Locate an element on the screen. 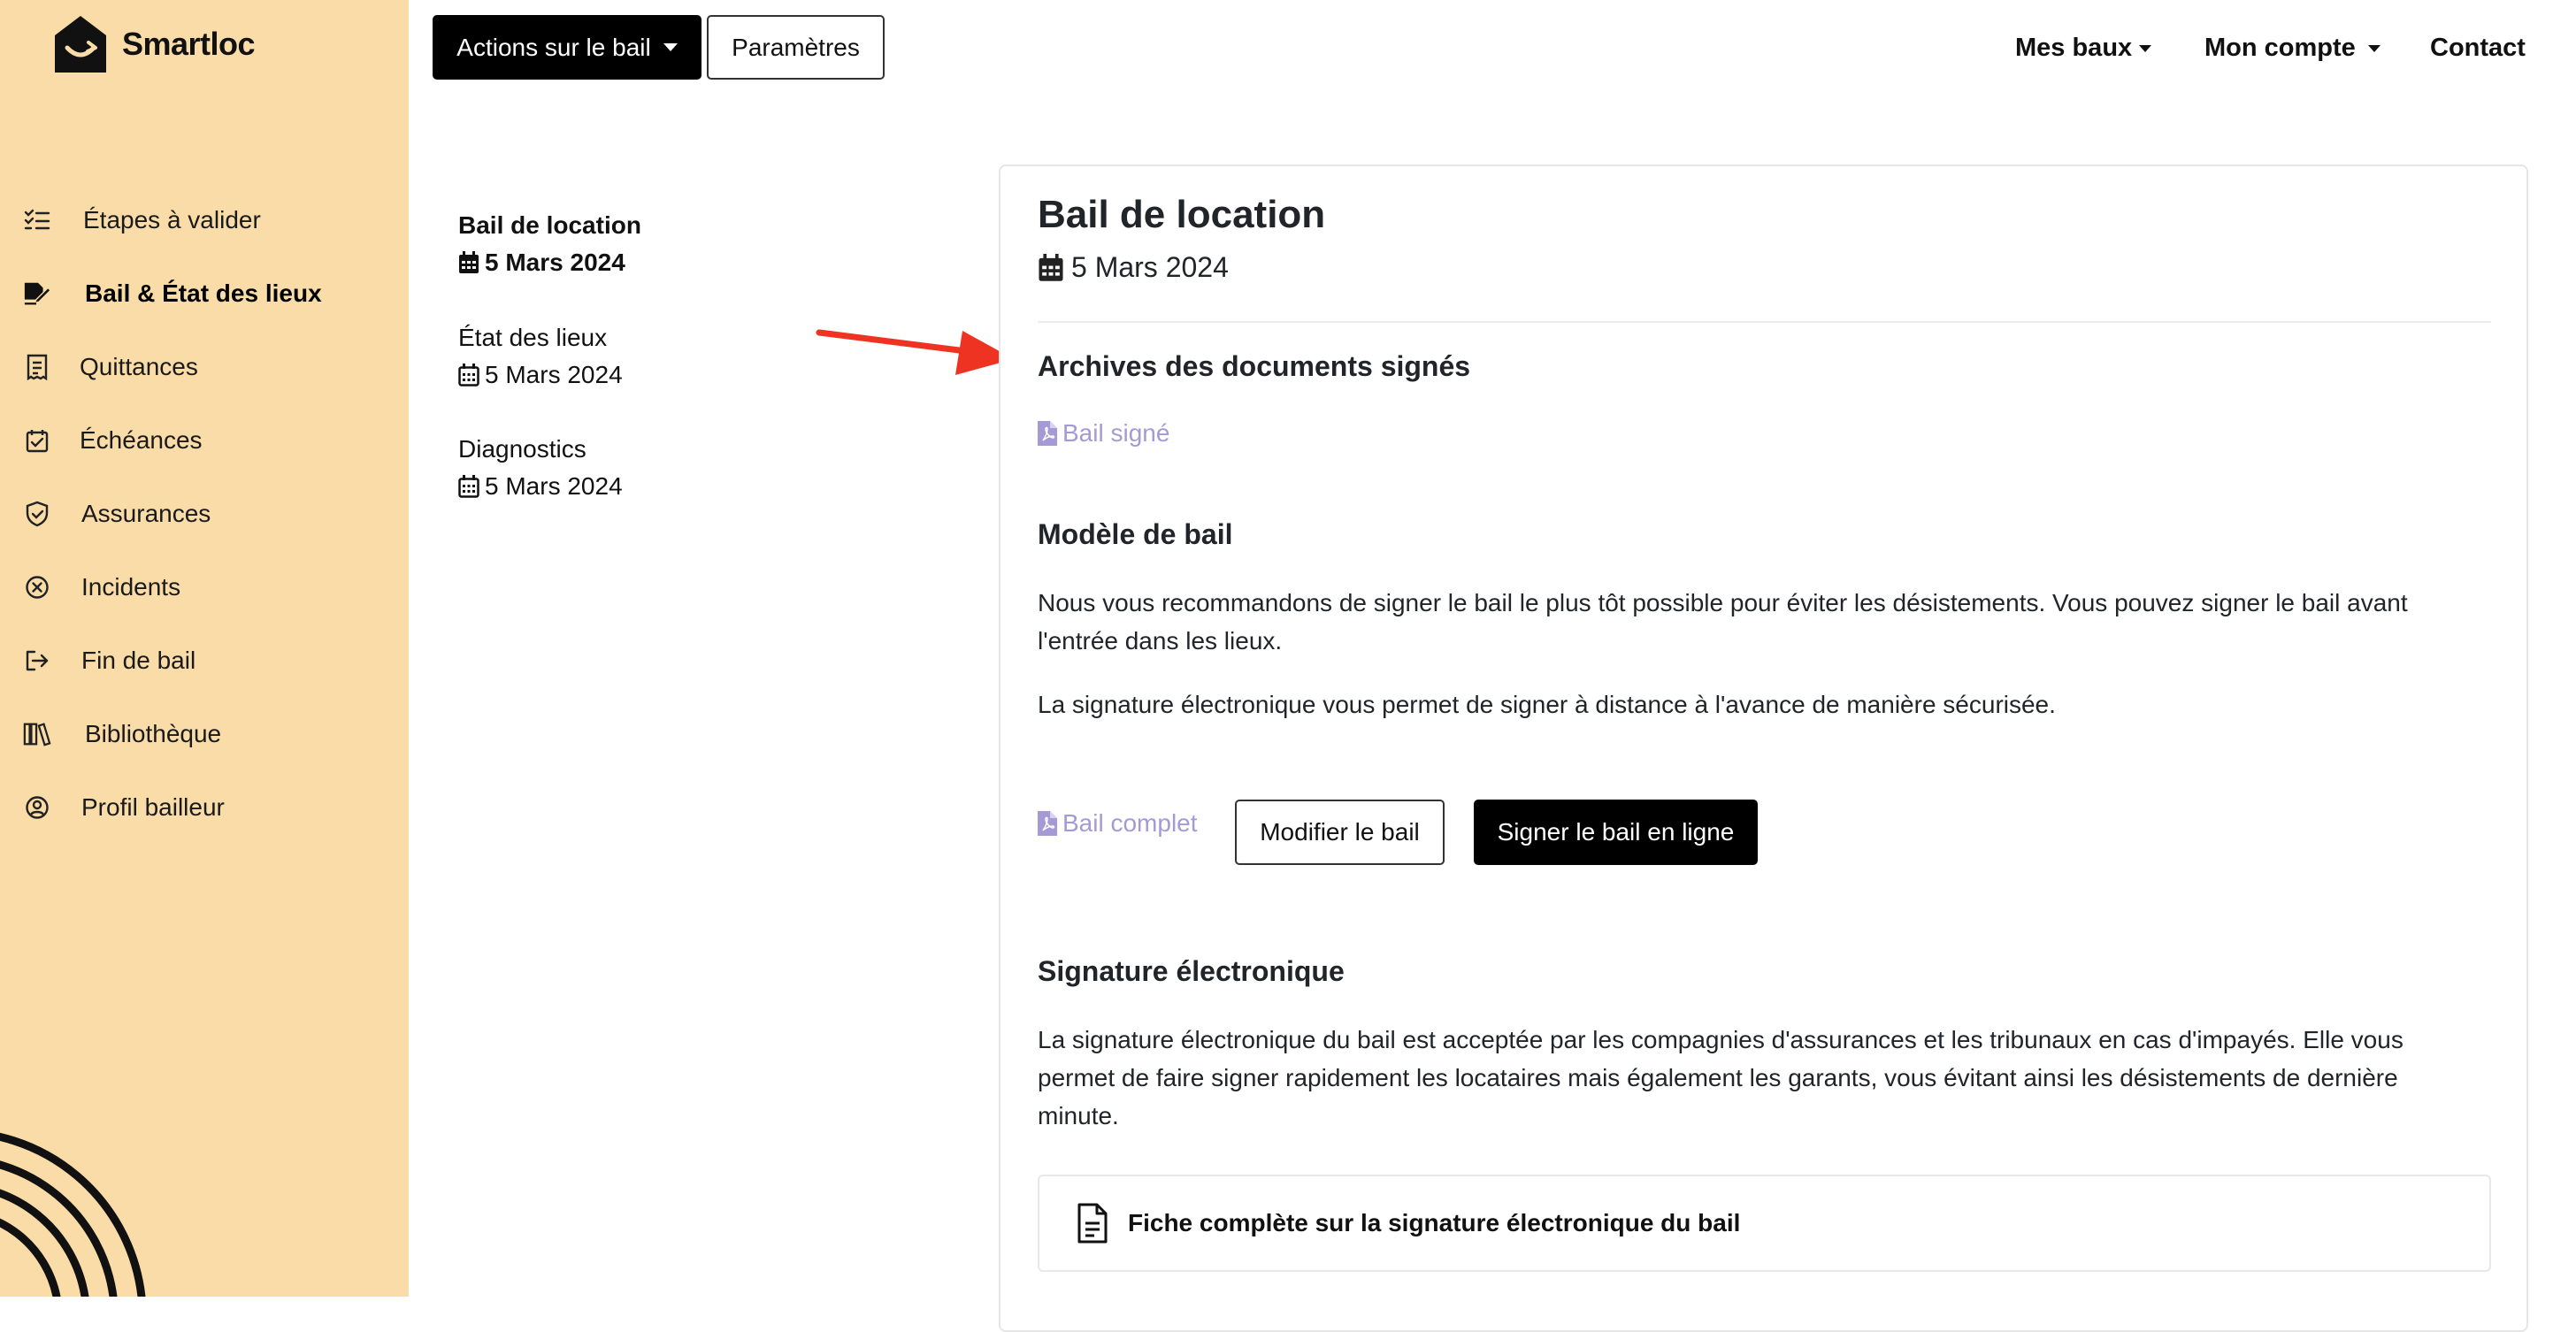 This screenshot has height=1332, width=2576. doc-item-diagnostics: Diagnostics 5 Mars 2024 is located at coordinates (540, 468).